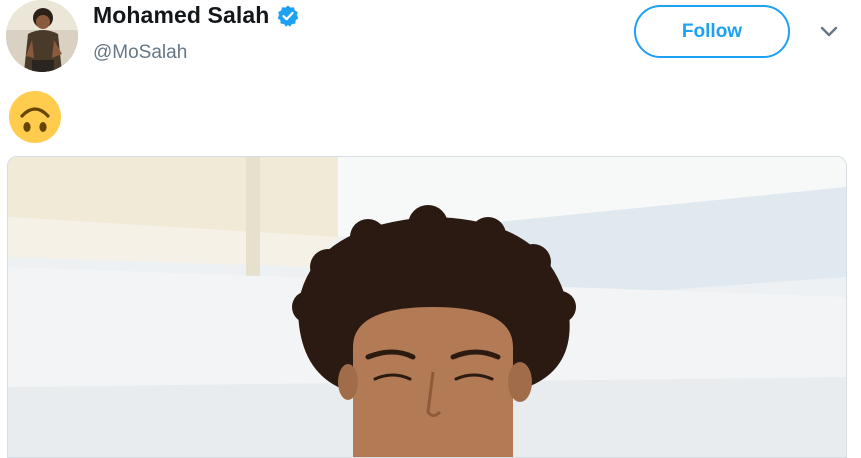  Describe the element at coordinates (712, 31) in the screenshot. I see `follow-button: Follow` at that location.